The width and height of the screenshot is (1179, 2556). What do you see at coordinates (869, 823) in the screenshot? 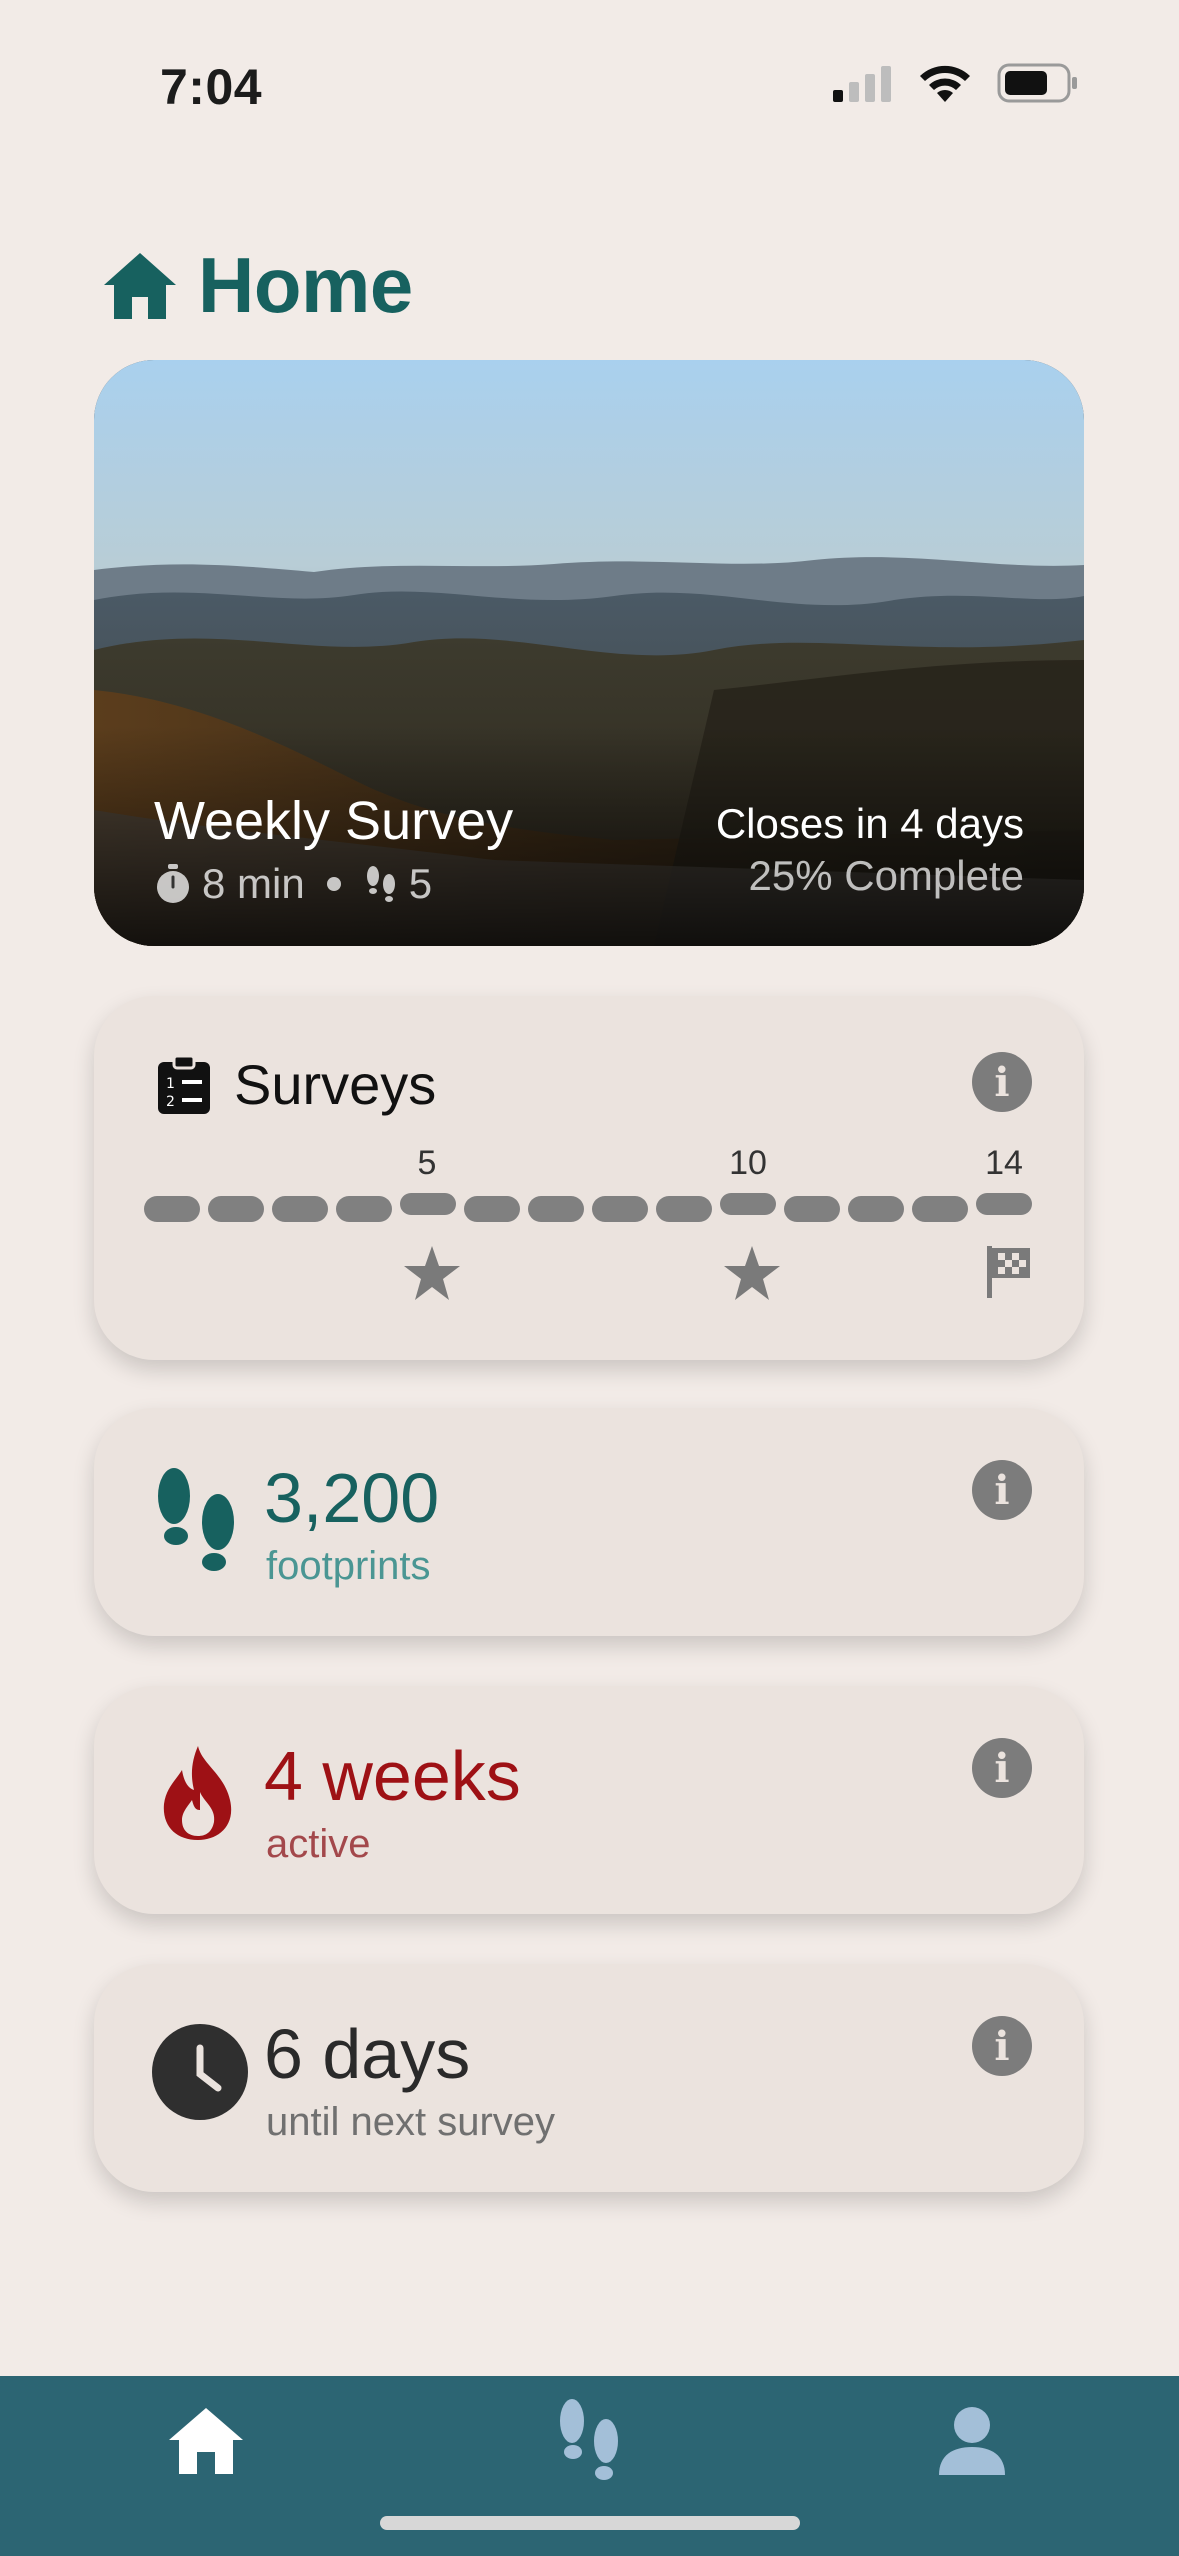
I see `survey-closes: Closes in 4 days` at bounding box center [869, 823].